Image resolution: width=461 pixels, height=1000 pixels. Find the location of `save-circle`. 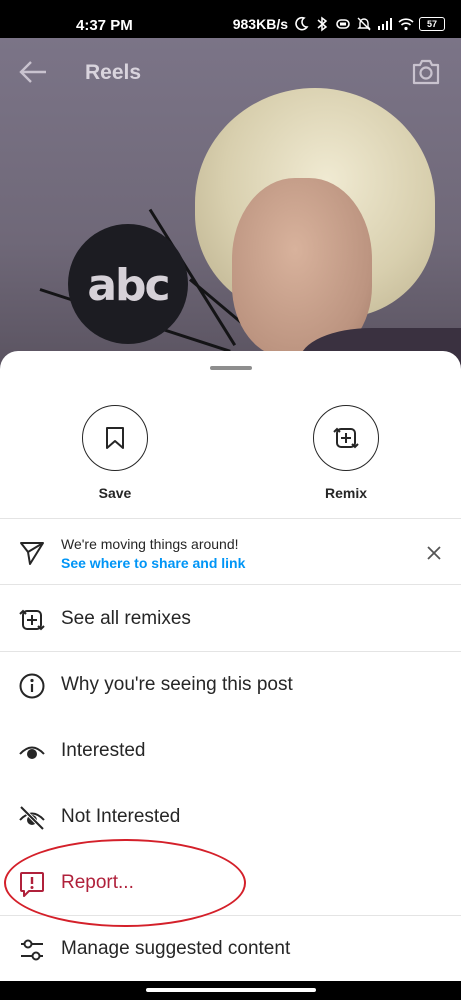

save-circle is located at coordinates (115, 438).